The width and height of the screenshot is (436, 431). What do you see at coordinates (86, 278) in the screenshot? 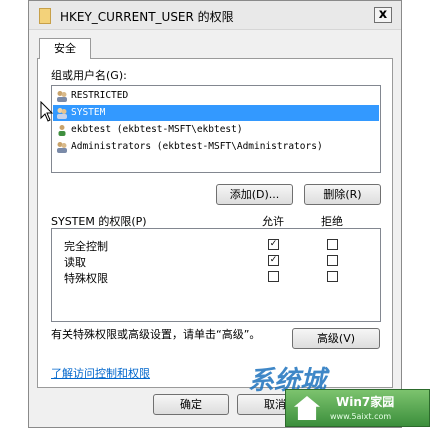
I see `permission-name: 特殊权限` at bounding box center [86, 278].